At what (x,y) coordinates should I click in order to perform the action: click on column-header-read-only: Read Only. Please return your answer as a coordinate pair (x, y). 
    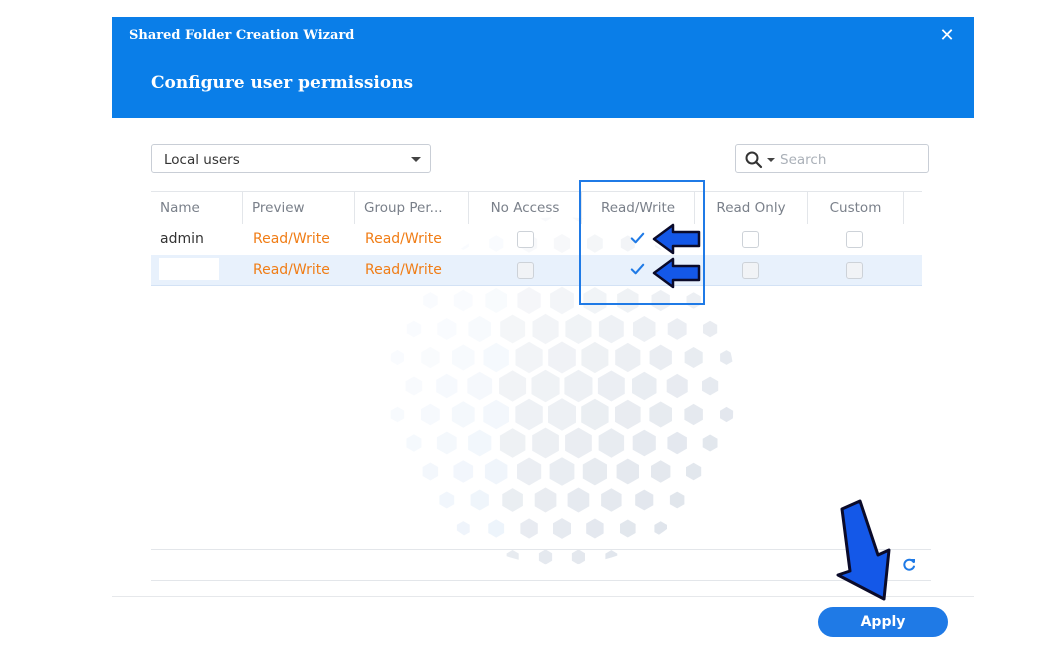
    Looking at the image, I should click on (751, 208).